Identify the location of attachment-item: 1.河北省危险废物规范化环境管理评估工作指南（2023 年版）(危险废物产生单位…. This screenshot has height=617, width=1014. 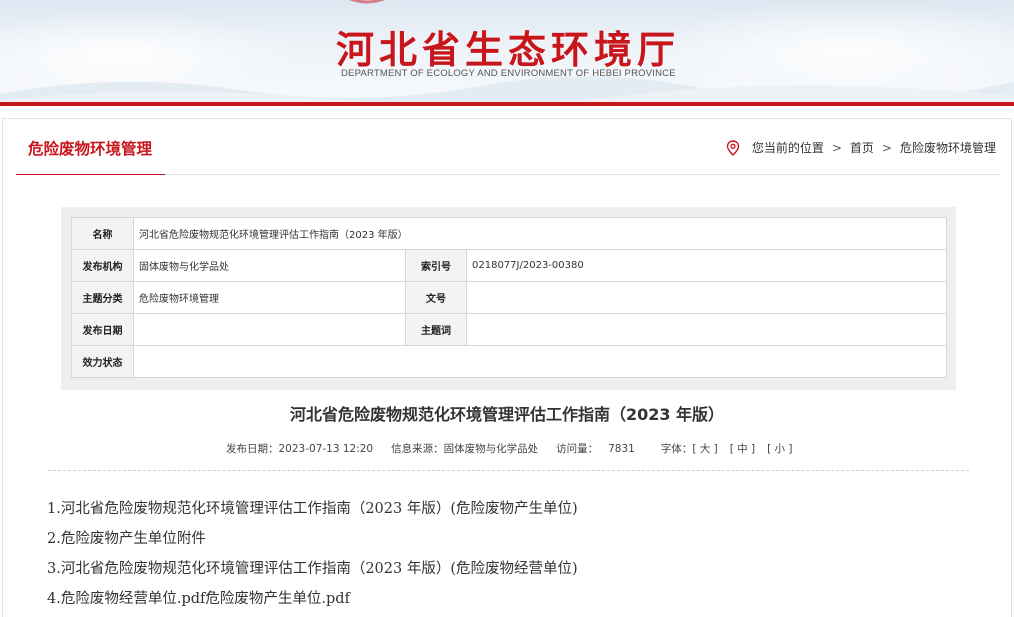
(312, 512).